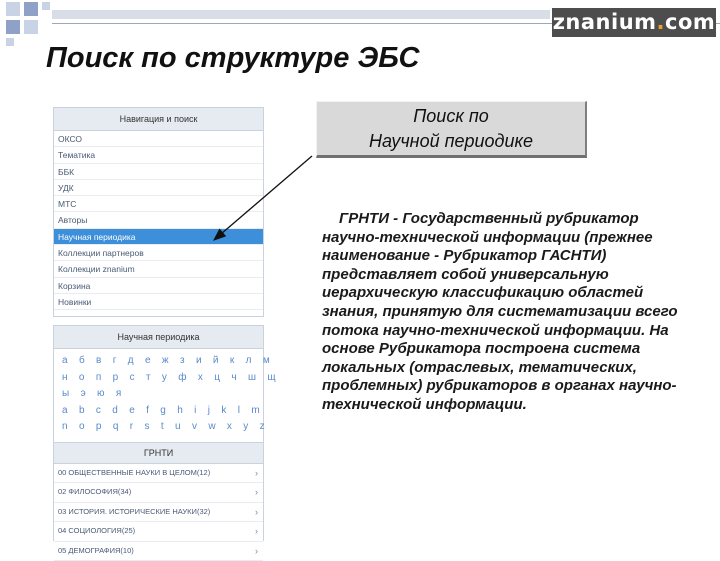 This screenshot has width=720, height=561. Describe the element at coordinates (256, 551) in the screenshot. I see `chevron-right-icon: ›` at that location.